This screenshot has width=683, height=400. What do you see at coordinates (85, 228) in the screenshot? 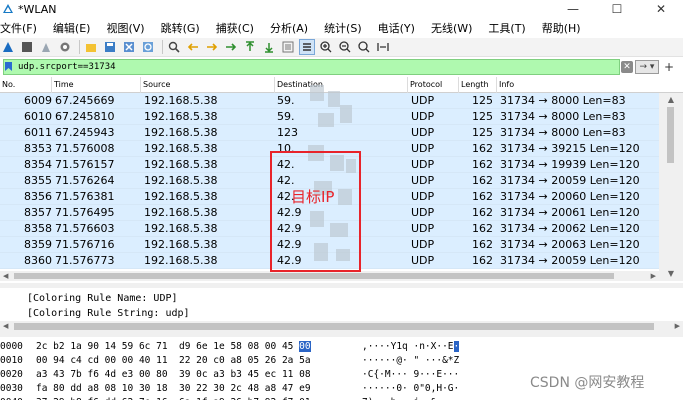
I see `packet-time: 71.576603` at bounding box center [85, 228].